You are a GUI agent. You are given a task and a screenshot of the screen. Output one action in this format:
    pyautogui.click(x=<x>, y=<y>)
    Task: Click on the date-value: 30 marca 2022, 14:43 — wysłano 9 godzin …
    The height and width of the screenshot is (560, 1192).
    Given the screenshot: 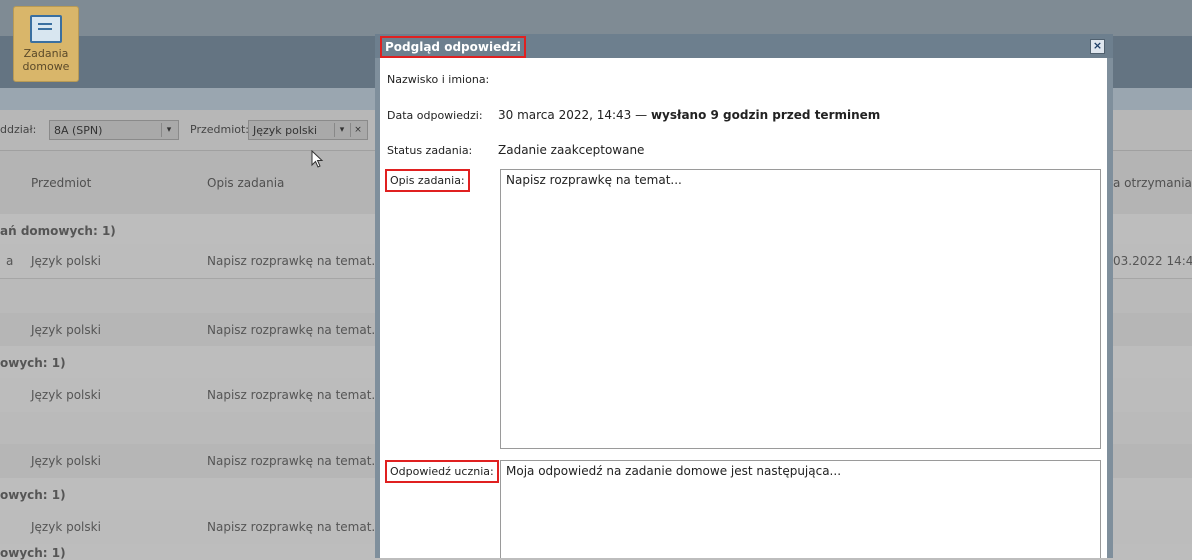 What is the action you would take?
    pyautogui.click(x=689, y=115)
    